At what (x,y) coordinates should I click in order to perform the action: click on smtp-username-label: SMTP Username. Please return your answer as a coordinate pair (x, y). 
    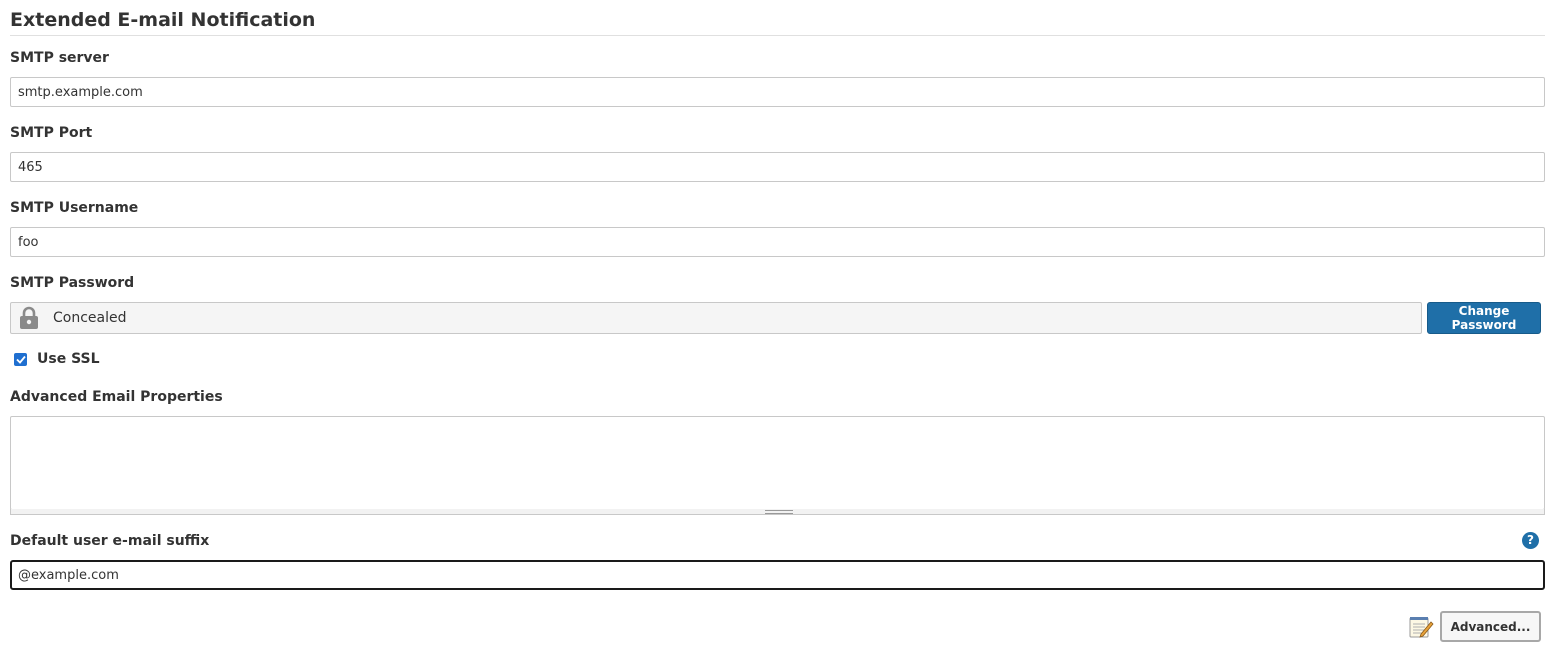
    Looking at the image, I should click on (74, 208).